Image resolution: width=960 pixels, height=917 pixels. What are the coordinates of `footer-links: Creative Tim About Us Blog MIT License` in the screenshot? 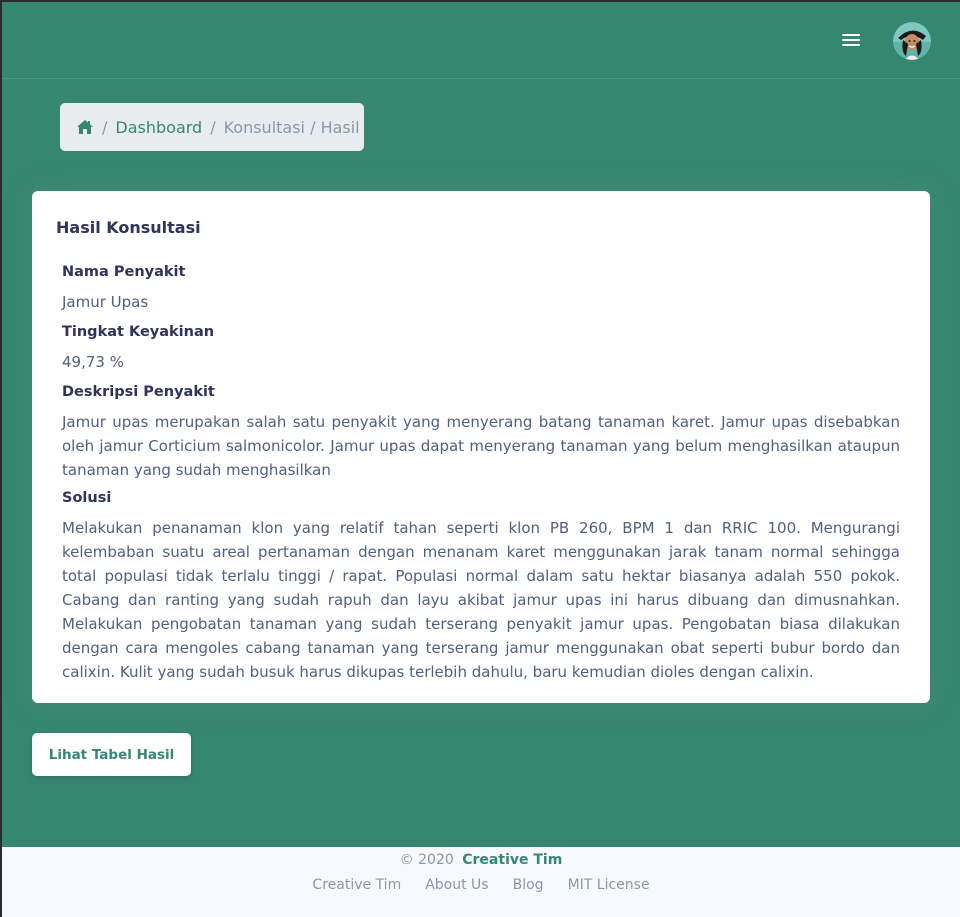 It's located at (481, 885).